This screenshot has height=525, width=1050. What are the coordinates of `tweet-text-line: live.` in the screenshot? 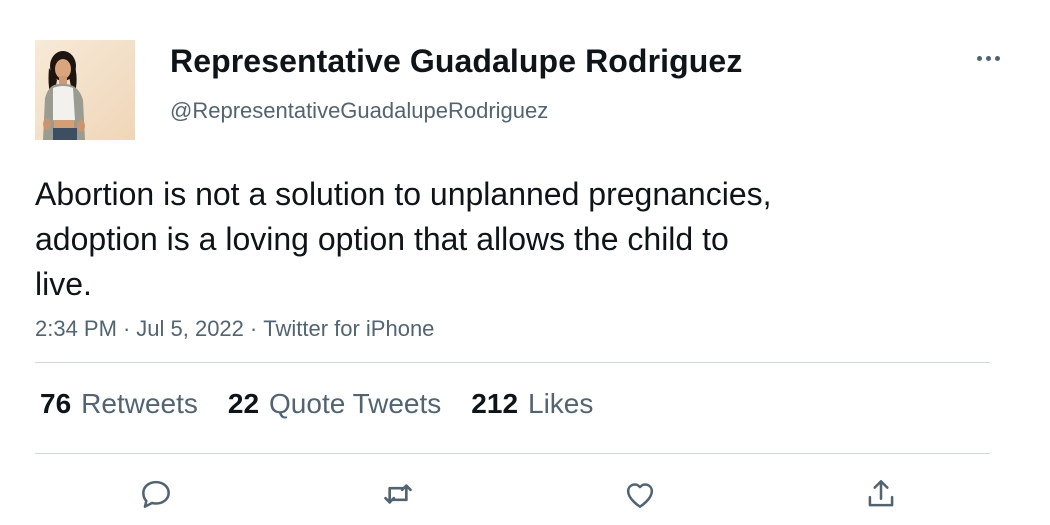 It's located at (63, 284).